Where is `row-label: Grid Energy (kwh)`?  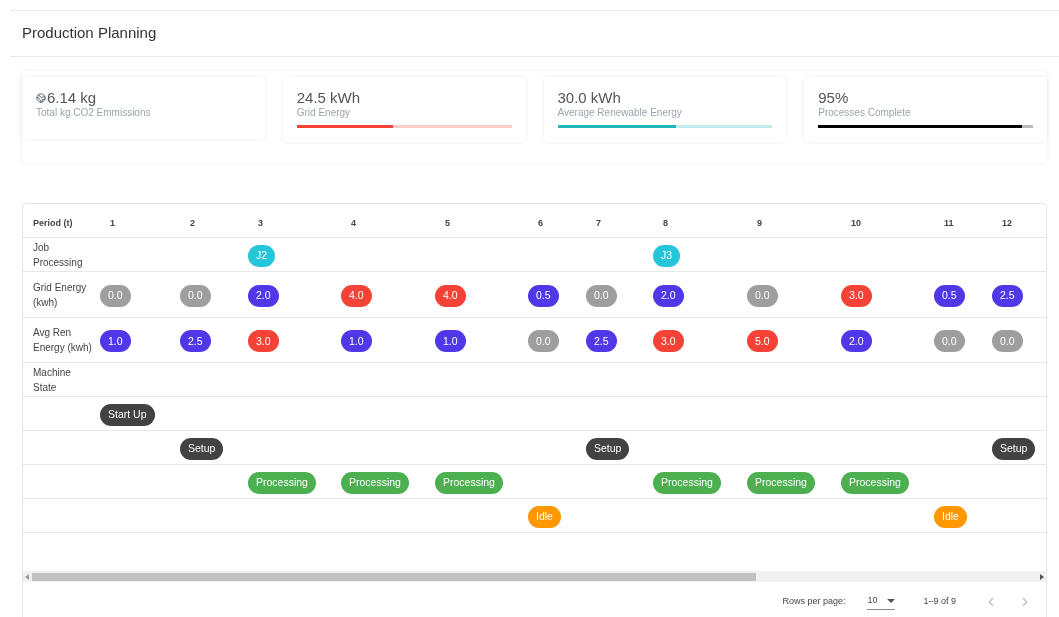
row-label: Grid Energy (kwh) is located at coordinates (60, 295).